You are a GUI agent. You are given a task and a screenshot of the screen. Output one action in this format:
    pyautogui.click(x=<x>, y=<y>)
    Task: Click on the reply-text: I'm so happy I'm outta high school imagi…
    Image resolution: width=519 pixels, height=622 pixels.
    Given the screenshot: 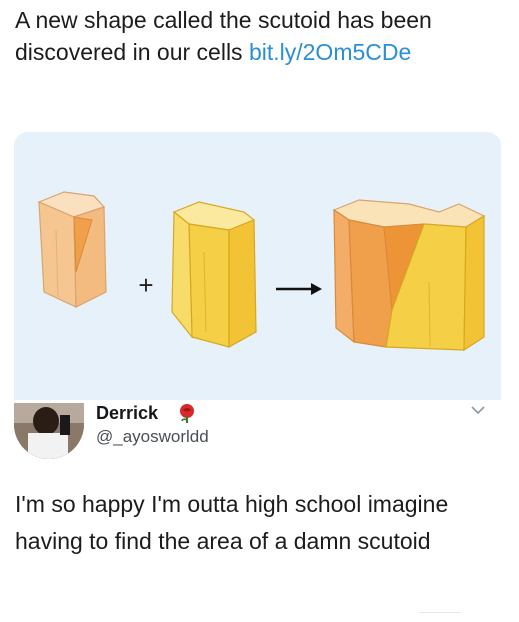 What is the action you would take?
    pyautogui.click(x=232, y=522)
    